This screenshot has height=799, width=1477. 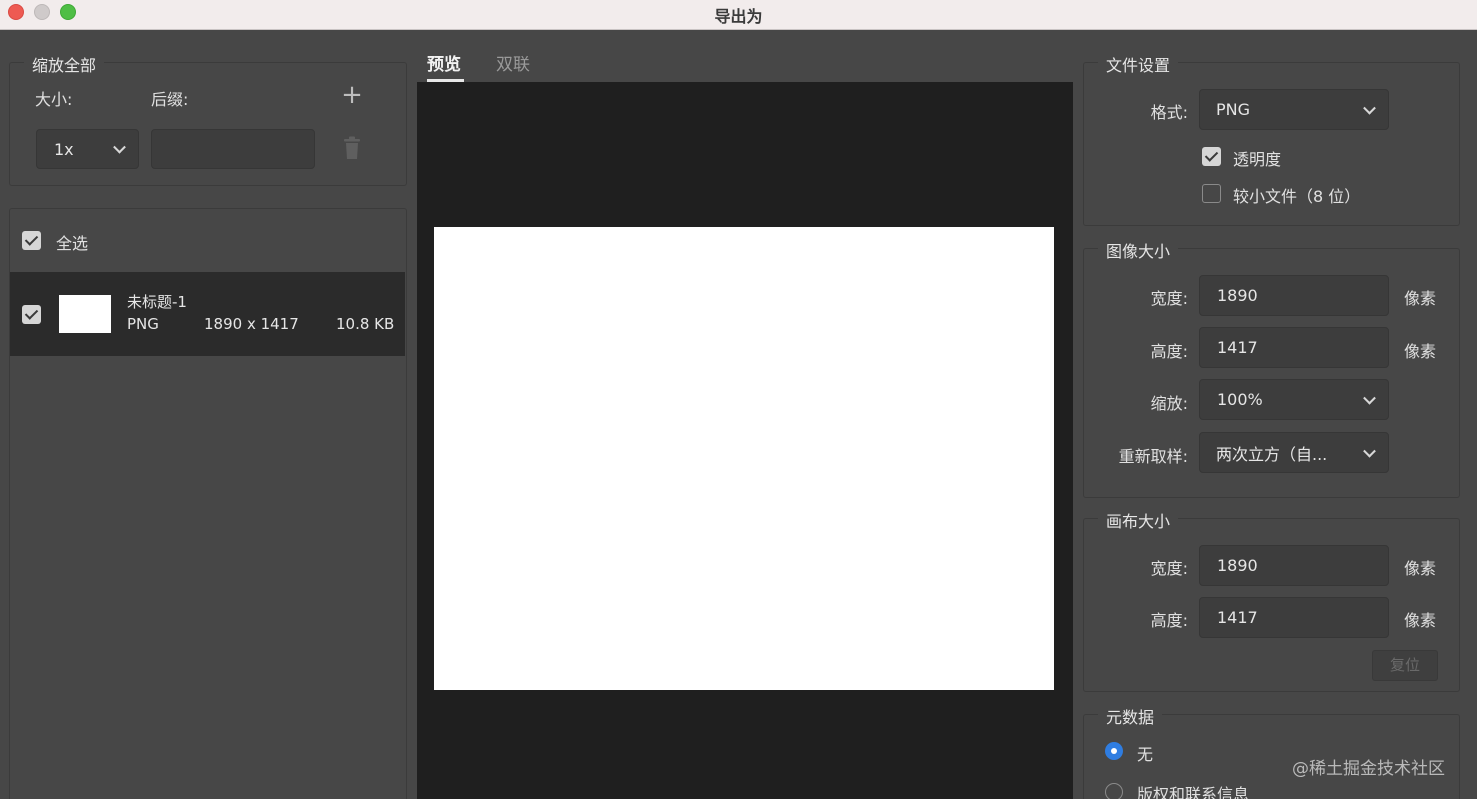 What do you see at coordinates (1237, 295) in the screenshot?
I see `image-width-value: 1890` at bounding box center [1237, 295].